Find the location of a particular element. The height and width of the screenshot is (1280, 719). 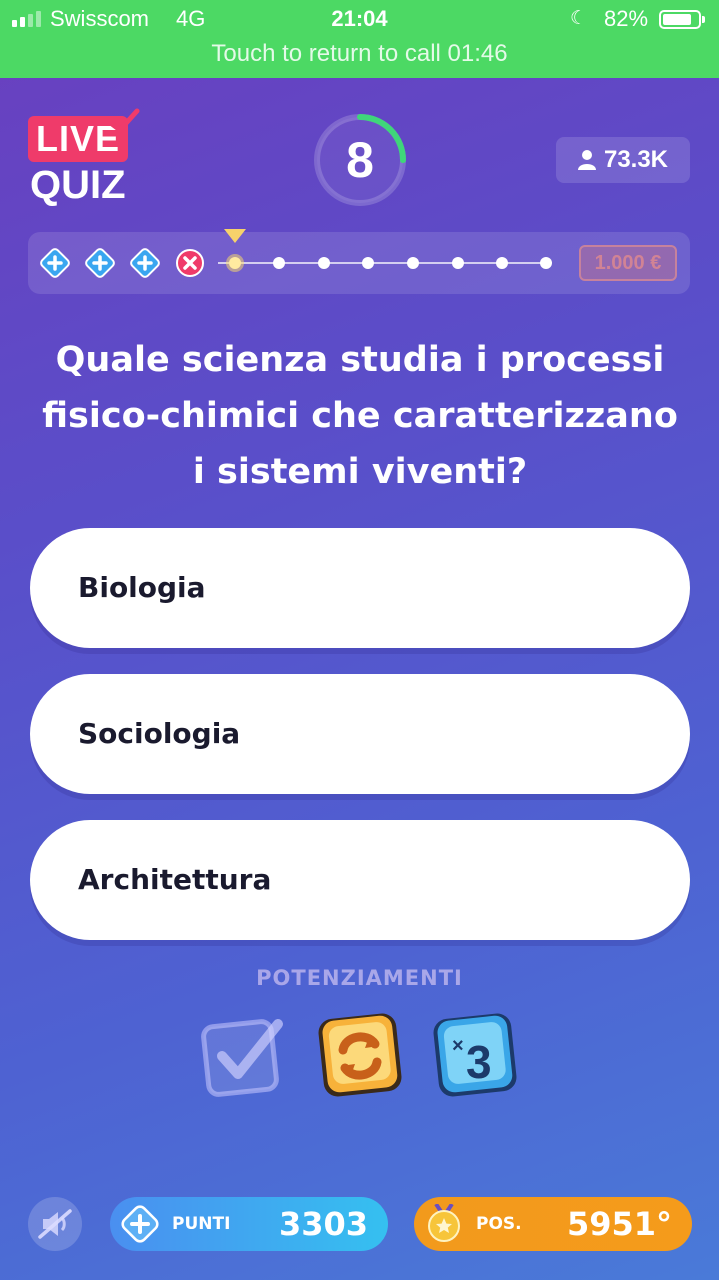

speaker-muted-icon is located at coordinates (55, 1224).